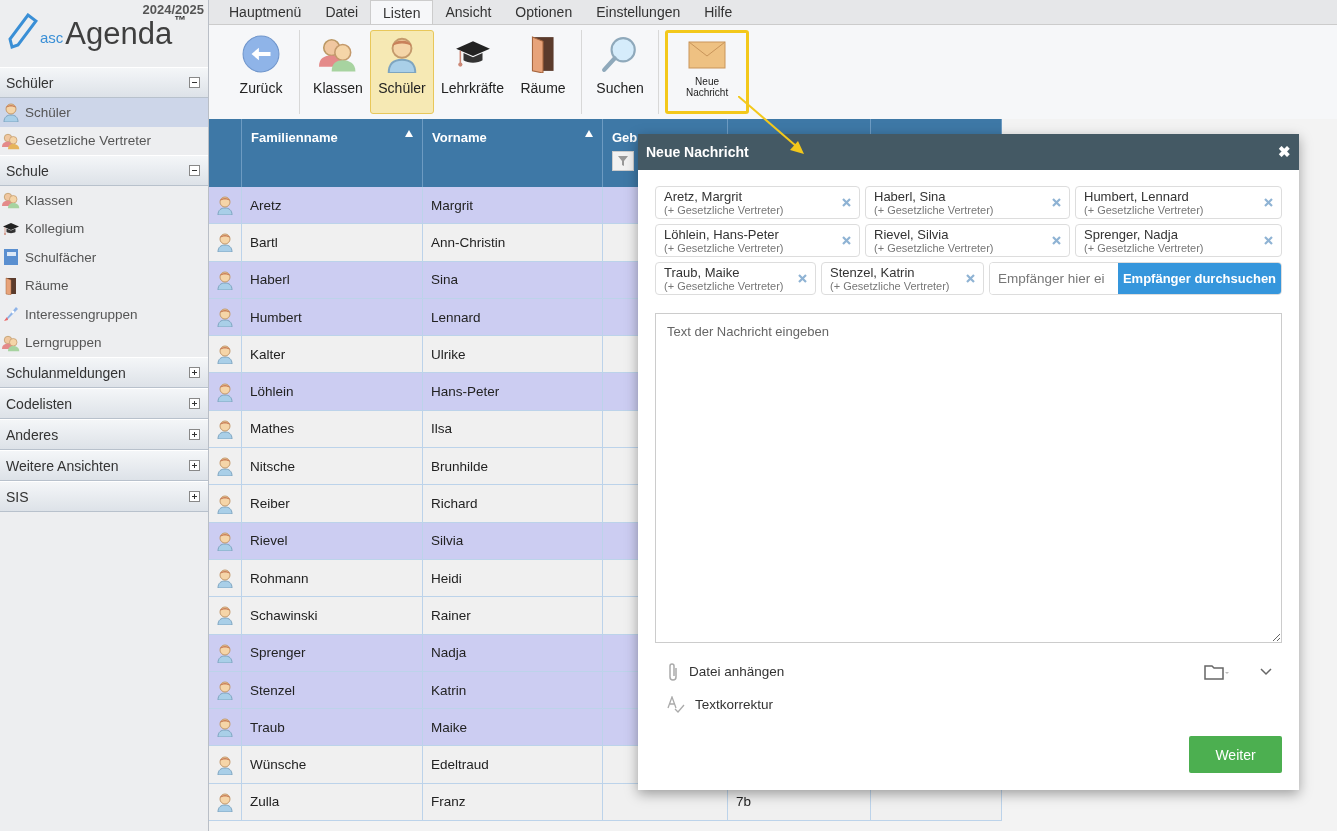 The width and height of the screenshot is (1337, 831). What do you see at coordinates (460, 466) in the screenshot?
I see `table-cell: Brunhilde` at bounding box center [460, 466].